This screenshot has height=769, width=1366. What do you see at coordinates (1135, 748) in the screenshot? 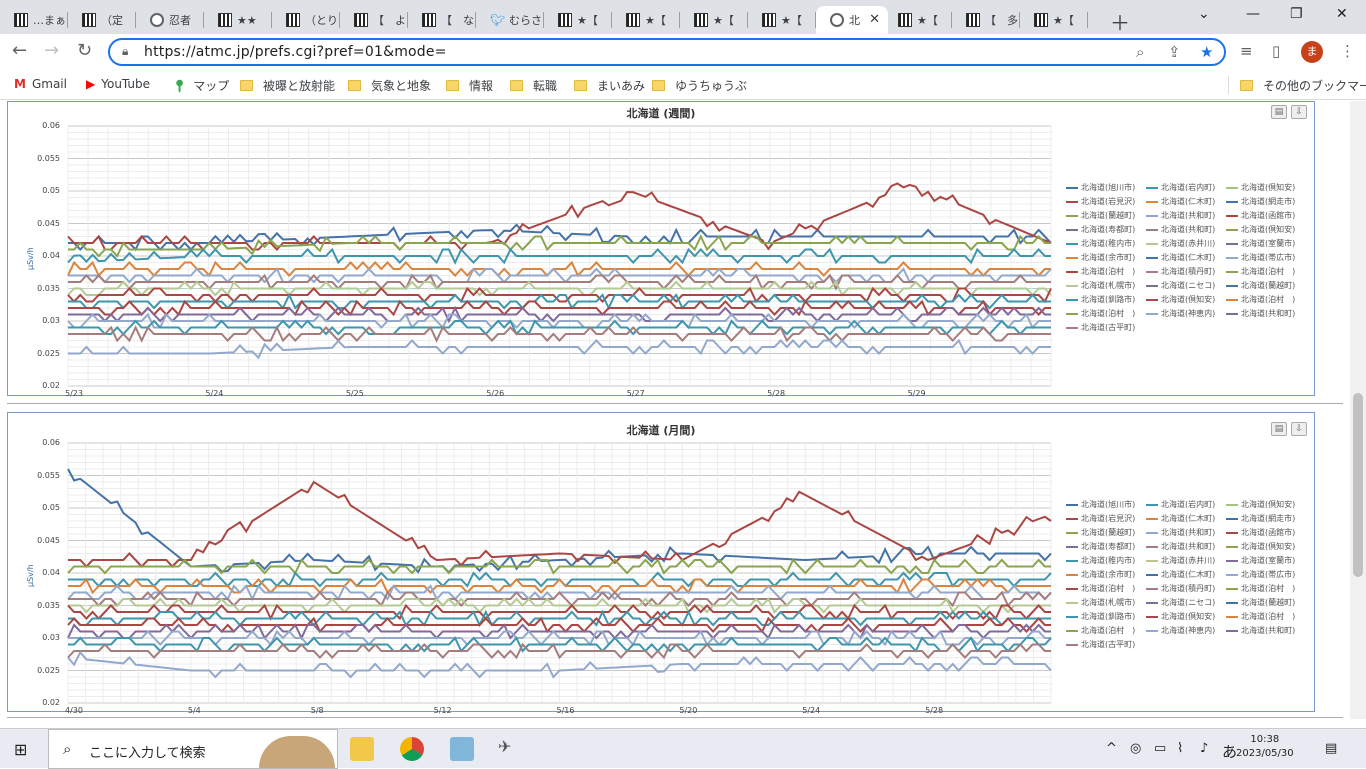
I see `camera-icon: ◎` at bounding box center [1135, 748].